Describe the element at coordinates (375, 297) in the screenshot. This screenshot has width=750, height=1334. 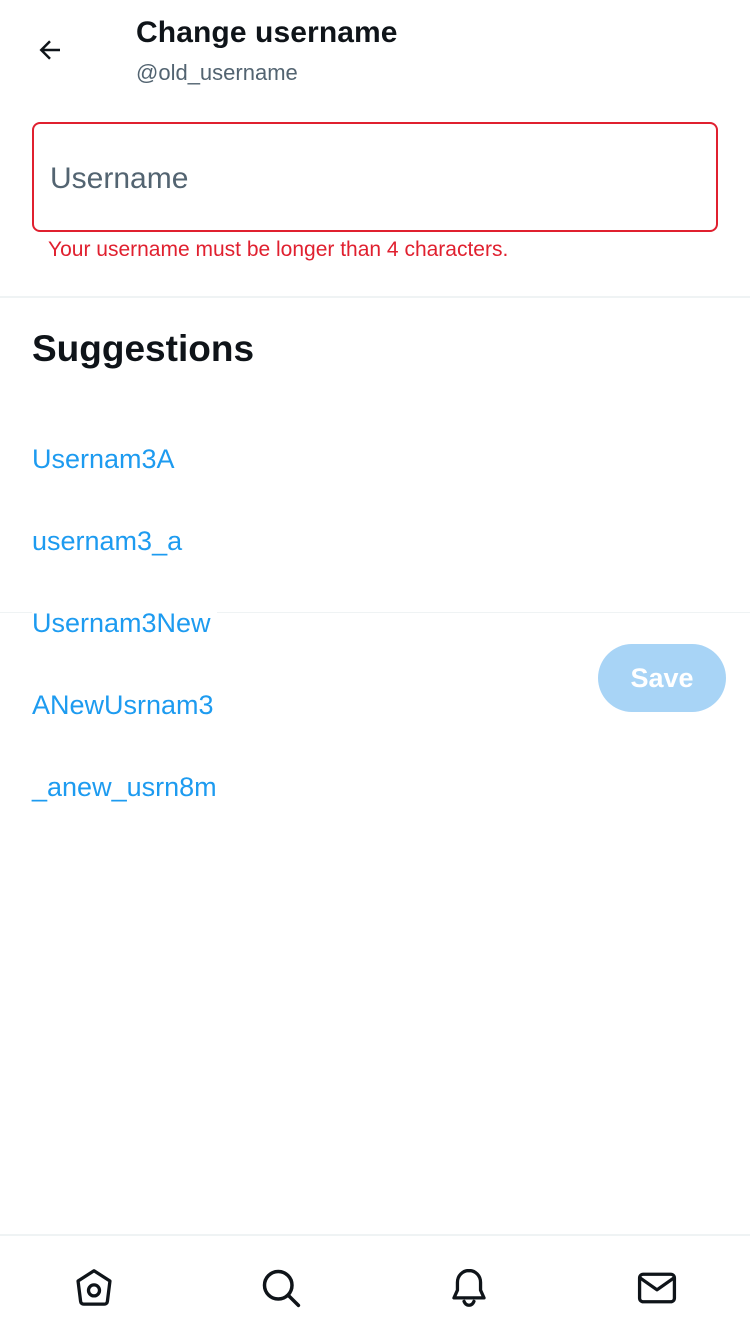
I see `section-divider` at that location.